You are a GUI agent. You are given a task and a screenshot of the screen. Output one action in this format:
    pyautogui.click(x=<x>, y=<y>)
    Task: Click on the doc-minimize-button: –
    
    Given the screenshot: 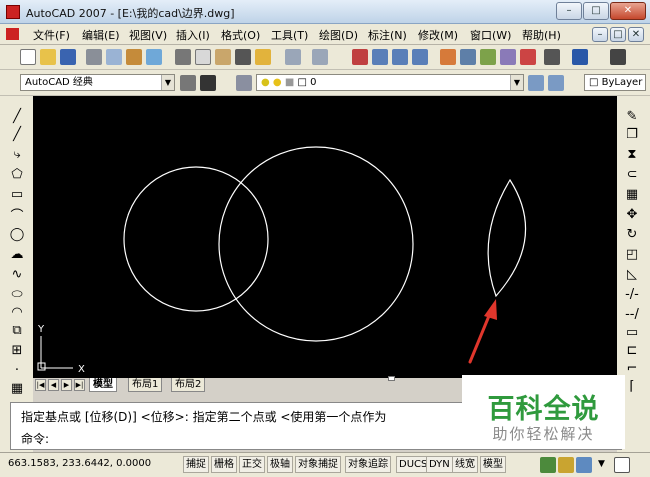 What is the action you would take?
    pyautogui.click(x=600, y=34)
    